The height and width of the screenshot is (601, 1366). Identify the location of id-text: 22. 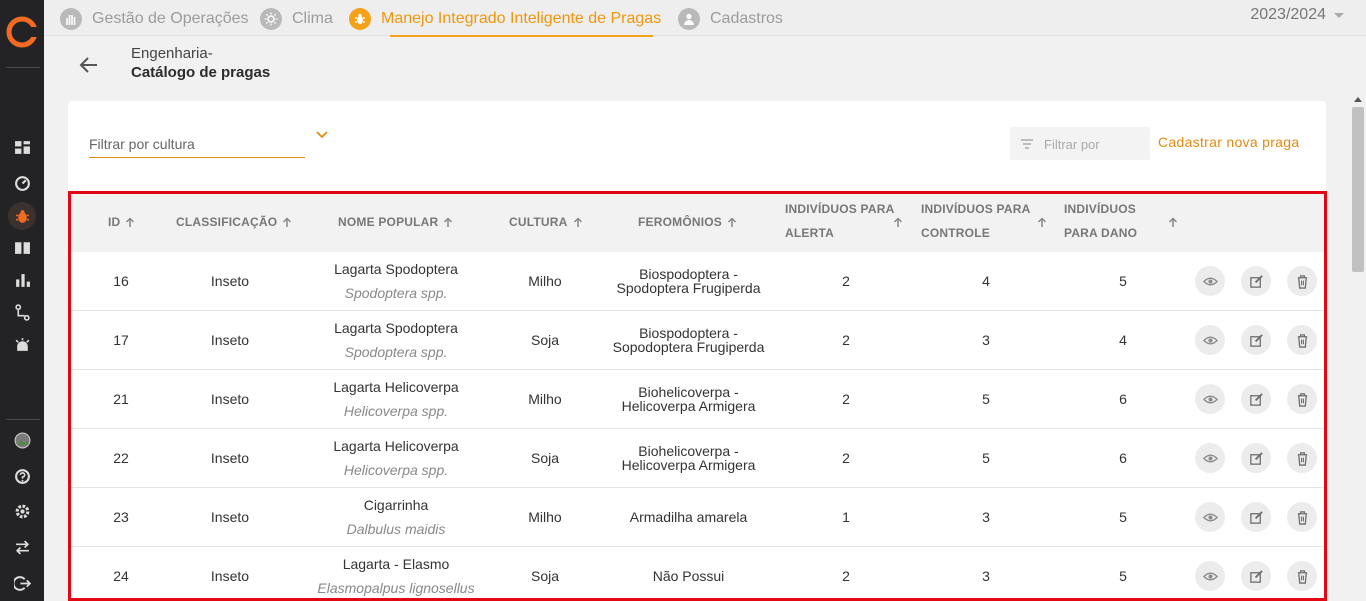
(121, 458).